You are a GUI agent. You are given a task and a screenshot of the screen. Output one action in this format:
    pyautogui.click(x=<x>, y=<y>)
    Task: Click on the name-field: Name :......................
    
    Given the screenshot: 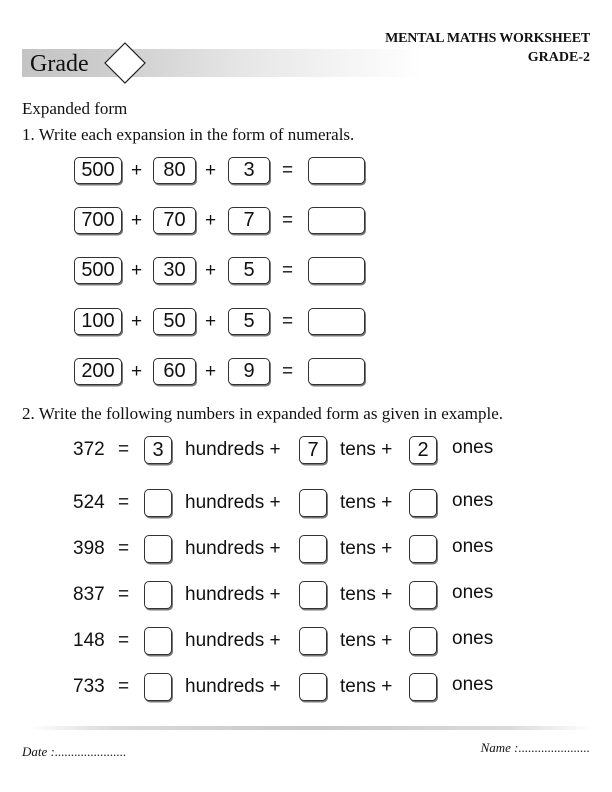 What is the action you would take?
    pyautogui.click(x=535, y=748)
    